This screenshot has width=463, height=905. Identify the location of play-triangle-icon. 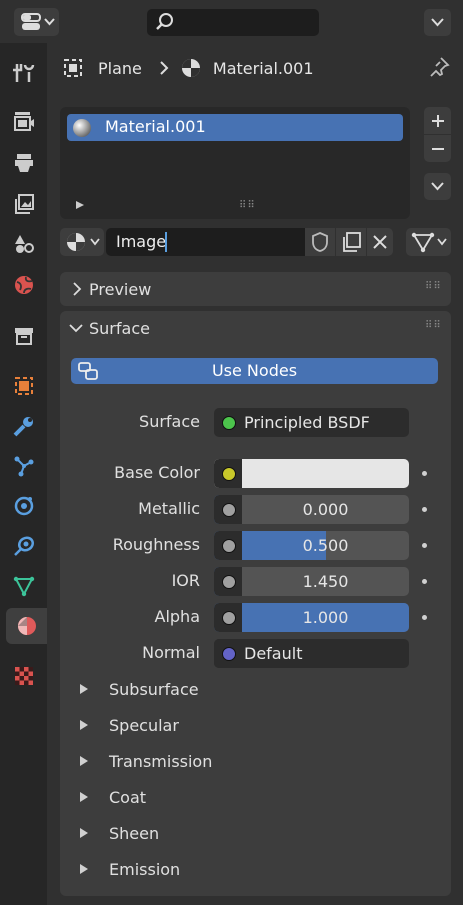
(80, 205).